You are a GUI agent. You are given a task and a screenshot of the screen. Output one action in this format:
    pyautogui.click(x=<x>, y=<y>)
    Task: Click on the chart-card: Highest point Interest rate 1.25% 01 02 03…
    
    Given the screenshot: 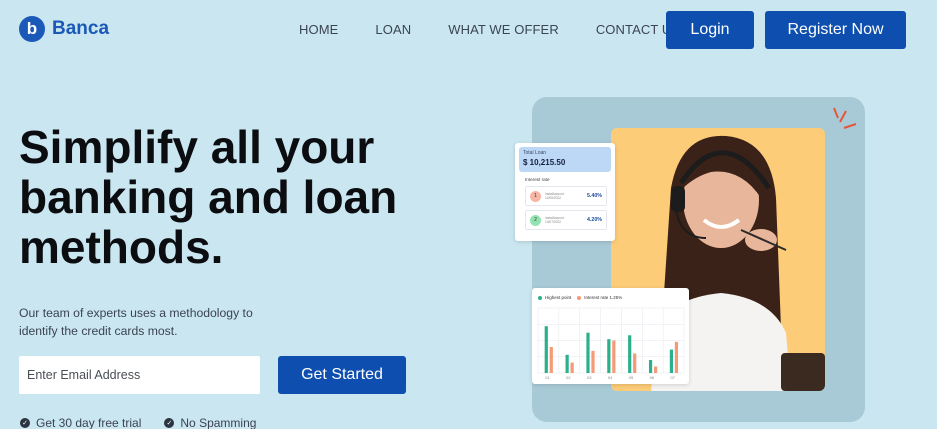 What is the action you would take?
    pyautogui.click(x=610, y=336)
    